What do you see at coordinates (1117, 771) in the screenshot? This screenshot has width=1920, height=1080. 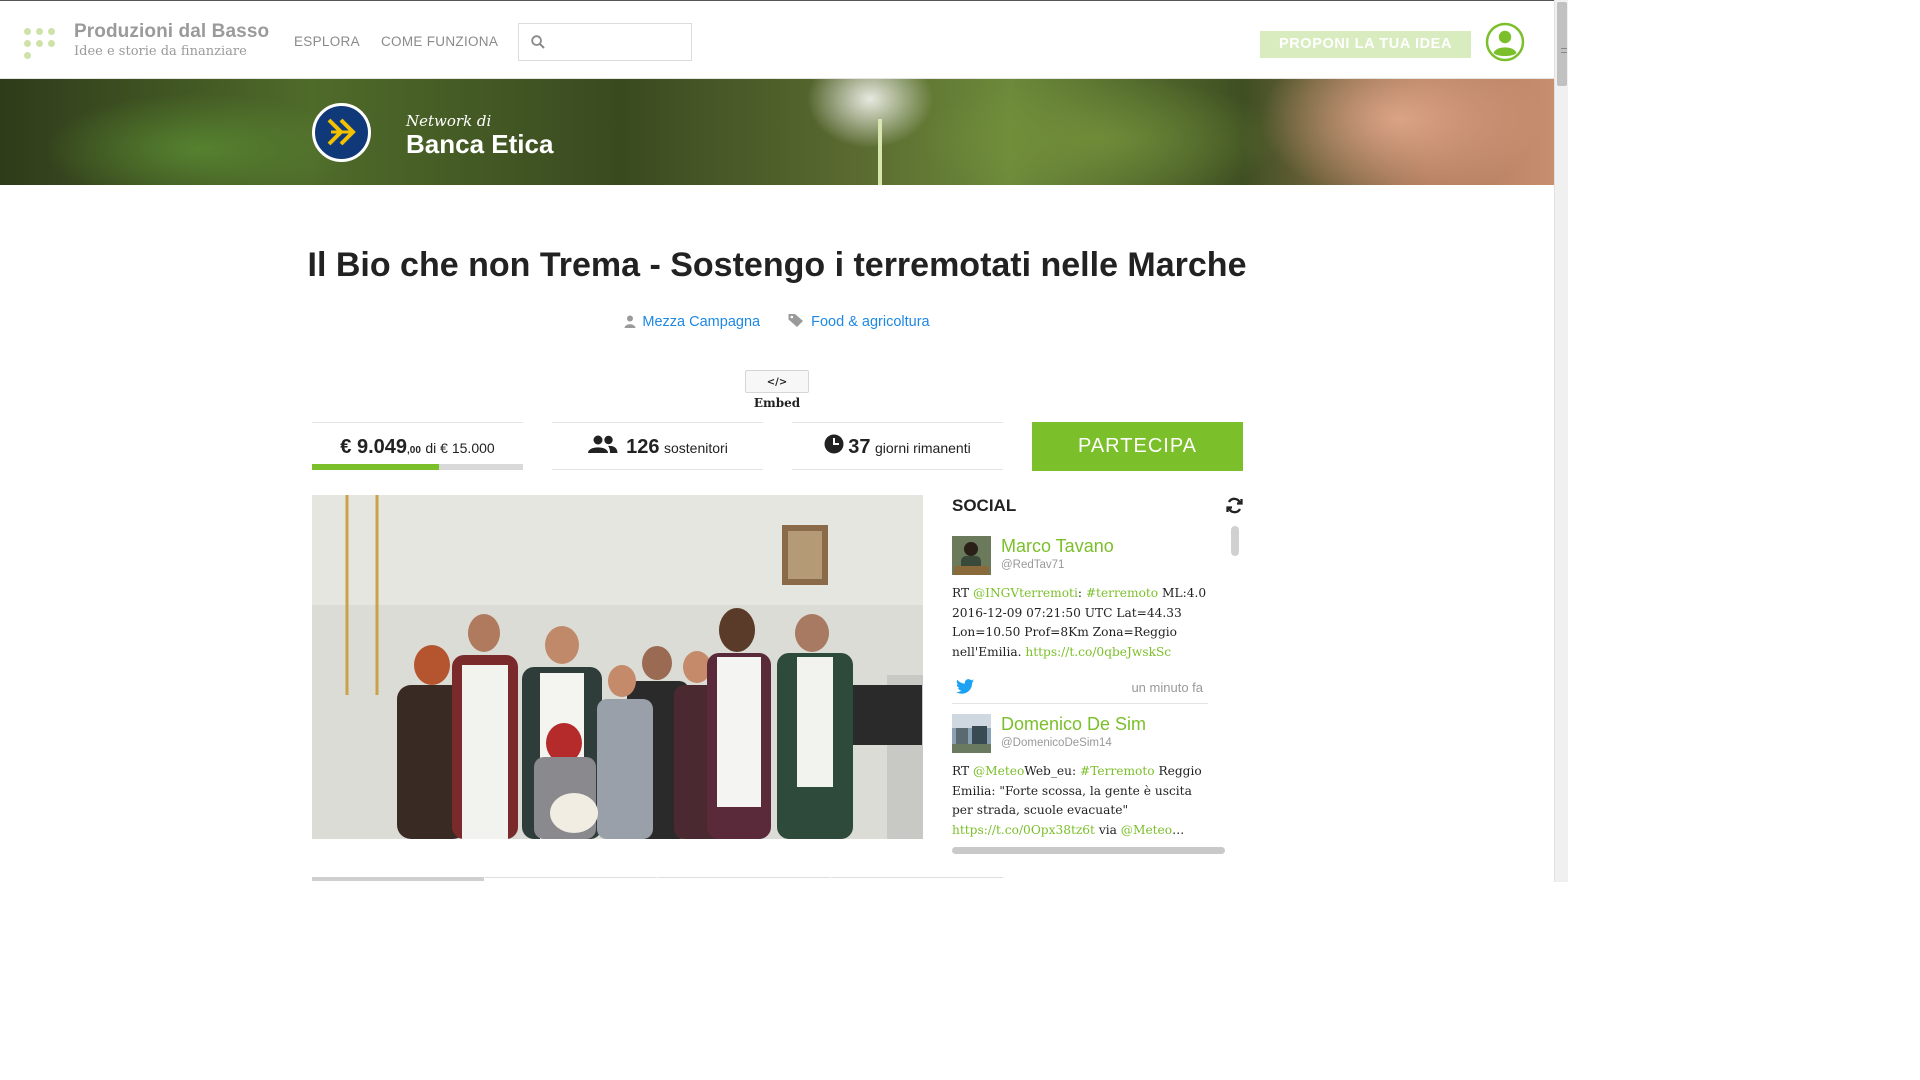 I see `tweet-link: #Terremoto` at bounding box center [1117, 771].